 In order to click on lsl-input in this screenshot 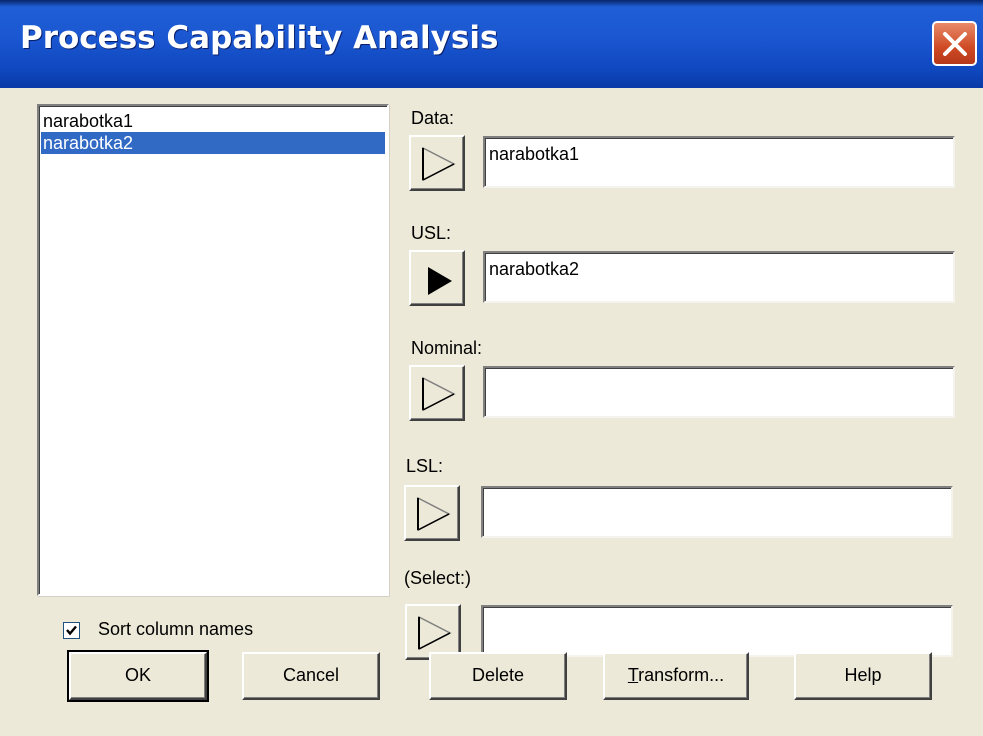, I will do `click(717, 512)`.